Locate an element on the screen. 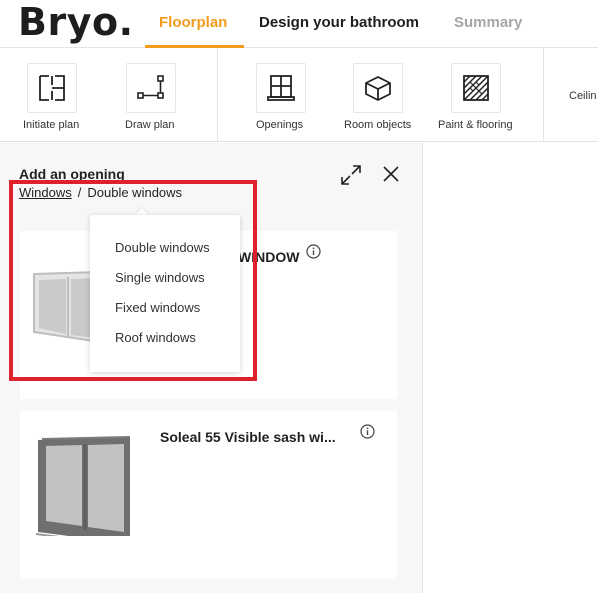 Image resolution: width=598 pixels, height=593 pixels. draw-plan-button: Draw plan is located at coordinates (151, 95).